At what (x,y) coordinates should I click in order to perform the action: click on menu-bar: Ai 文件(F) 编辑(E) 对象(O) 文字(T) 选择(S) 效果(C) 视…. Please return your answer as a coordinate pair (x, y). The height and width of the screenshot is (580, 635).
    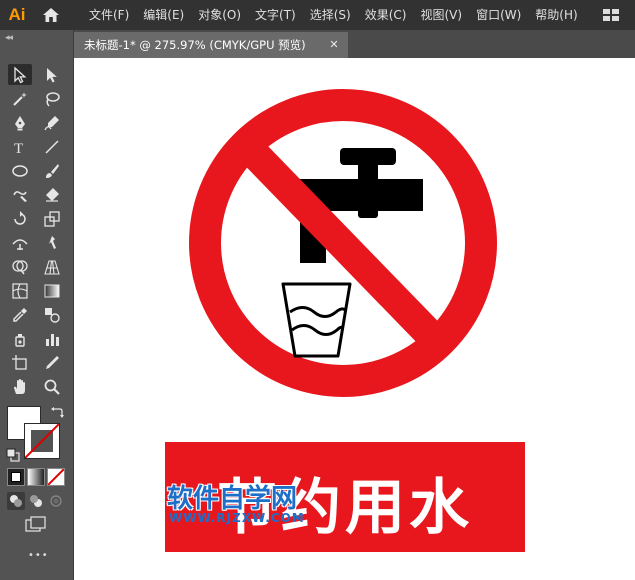
    Looking at the image, I should click on (317, 15).